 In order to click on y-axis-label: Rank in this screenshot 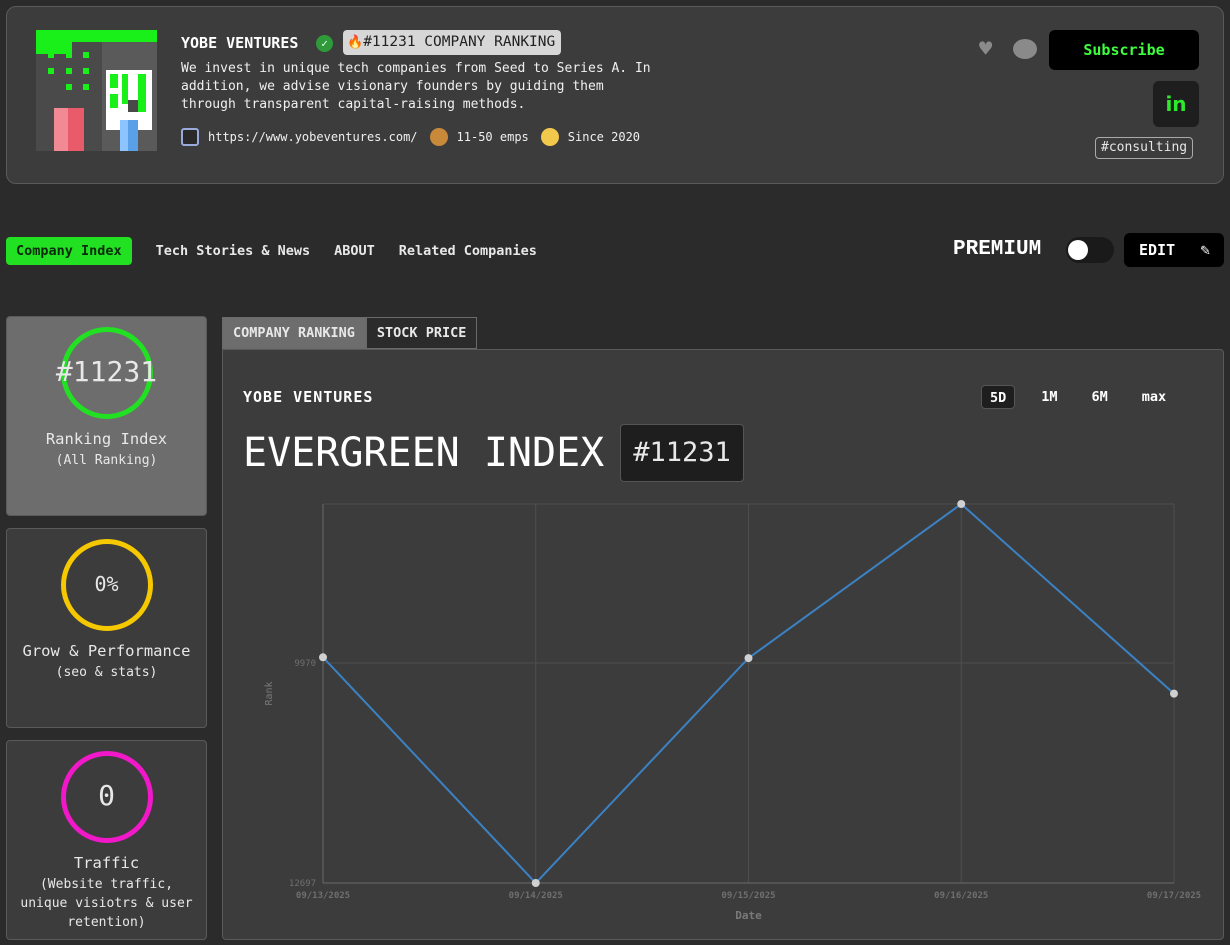, I will do `click(269, 693)`.